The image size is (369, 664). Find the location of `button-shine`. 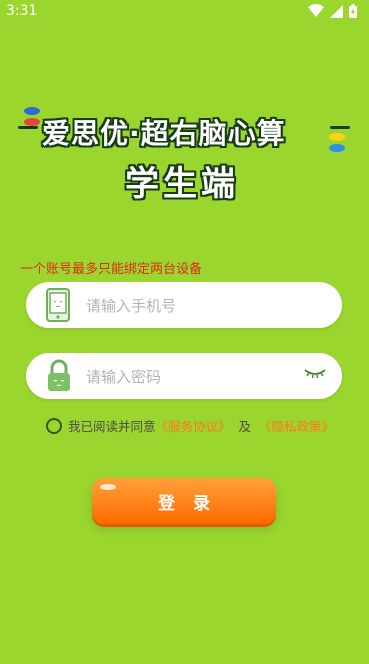

button-shine is located at coordinates (108, 487).